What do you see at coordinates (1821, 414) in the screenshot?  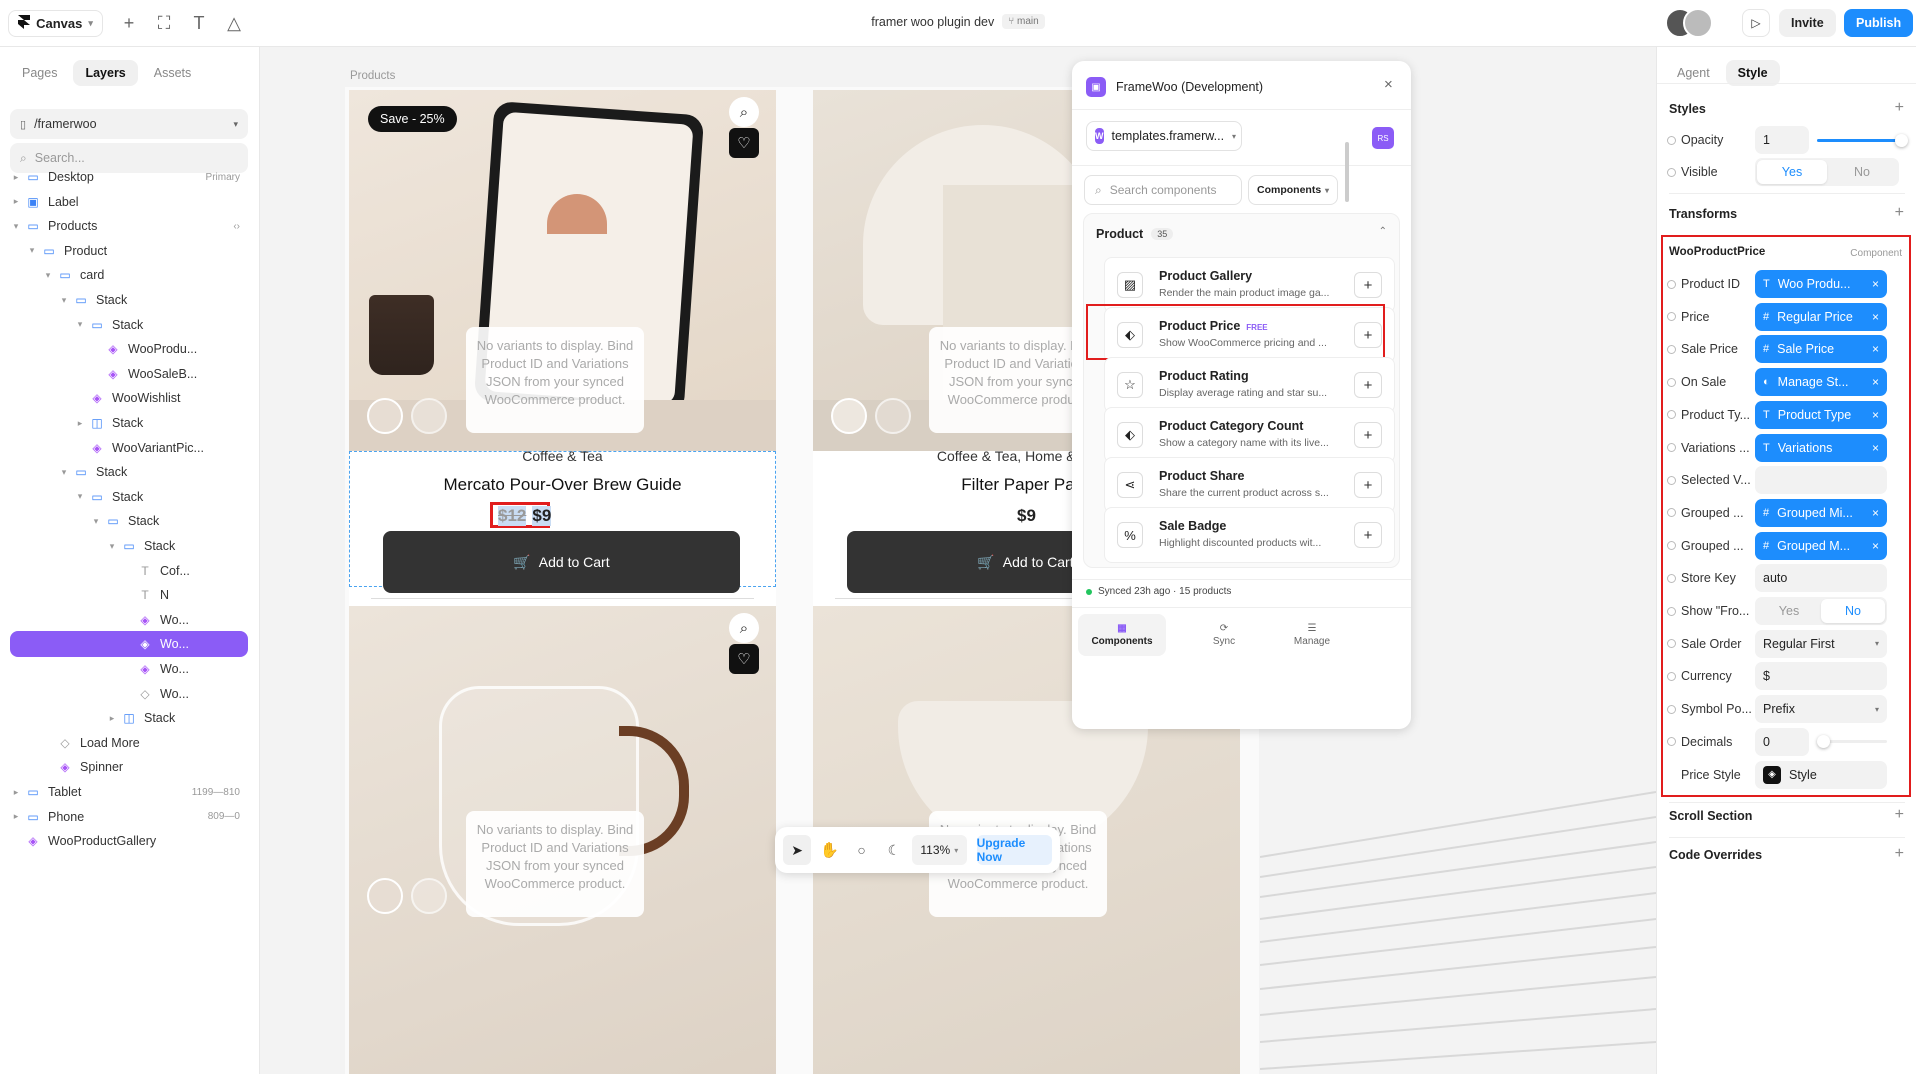 I see `variable-binding-chip: T Product Type ×` at bounding box center [1821, 414].